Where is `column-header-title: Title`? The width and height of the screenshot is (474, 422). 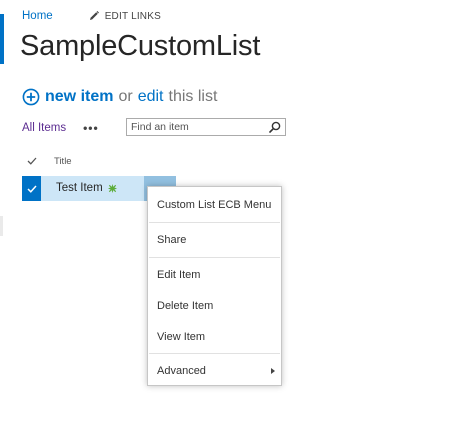
column-header-title: Title is located at coordinates (63, 161).